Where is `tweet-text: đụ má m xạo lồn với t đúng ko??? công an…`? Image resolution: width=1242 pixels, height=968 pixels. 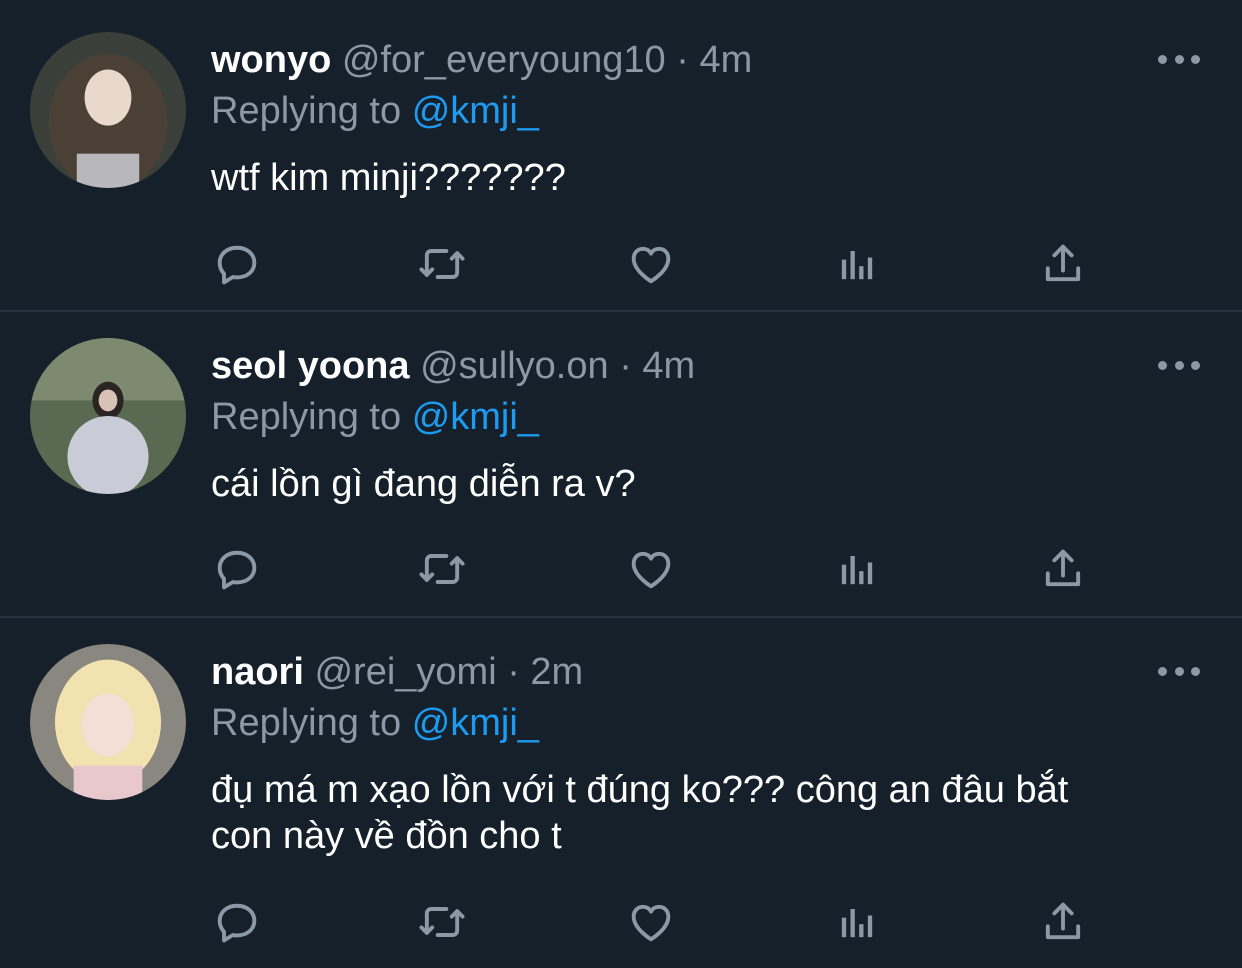 tweet-text: đụ má m xạo lồn với t đúng ko??? công an… is located at coordinates (711, 813).